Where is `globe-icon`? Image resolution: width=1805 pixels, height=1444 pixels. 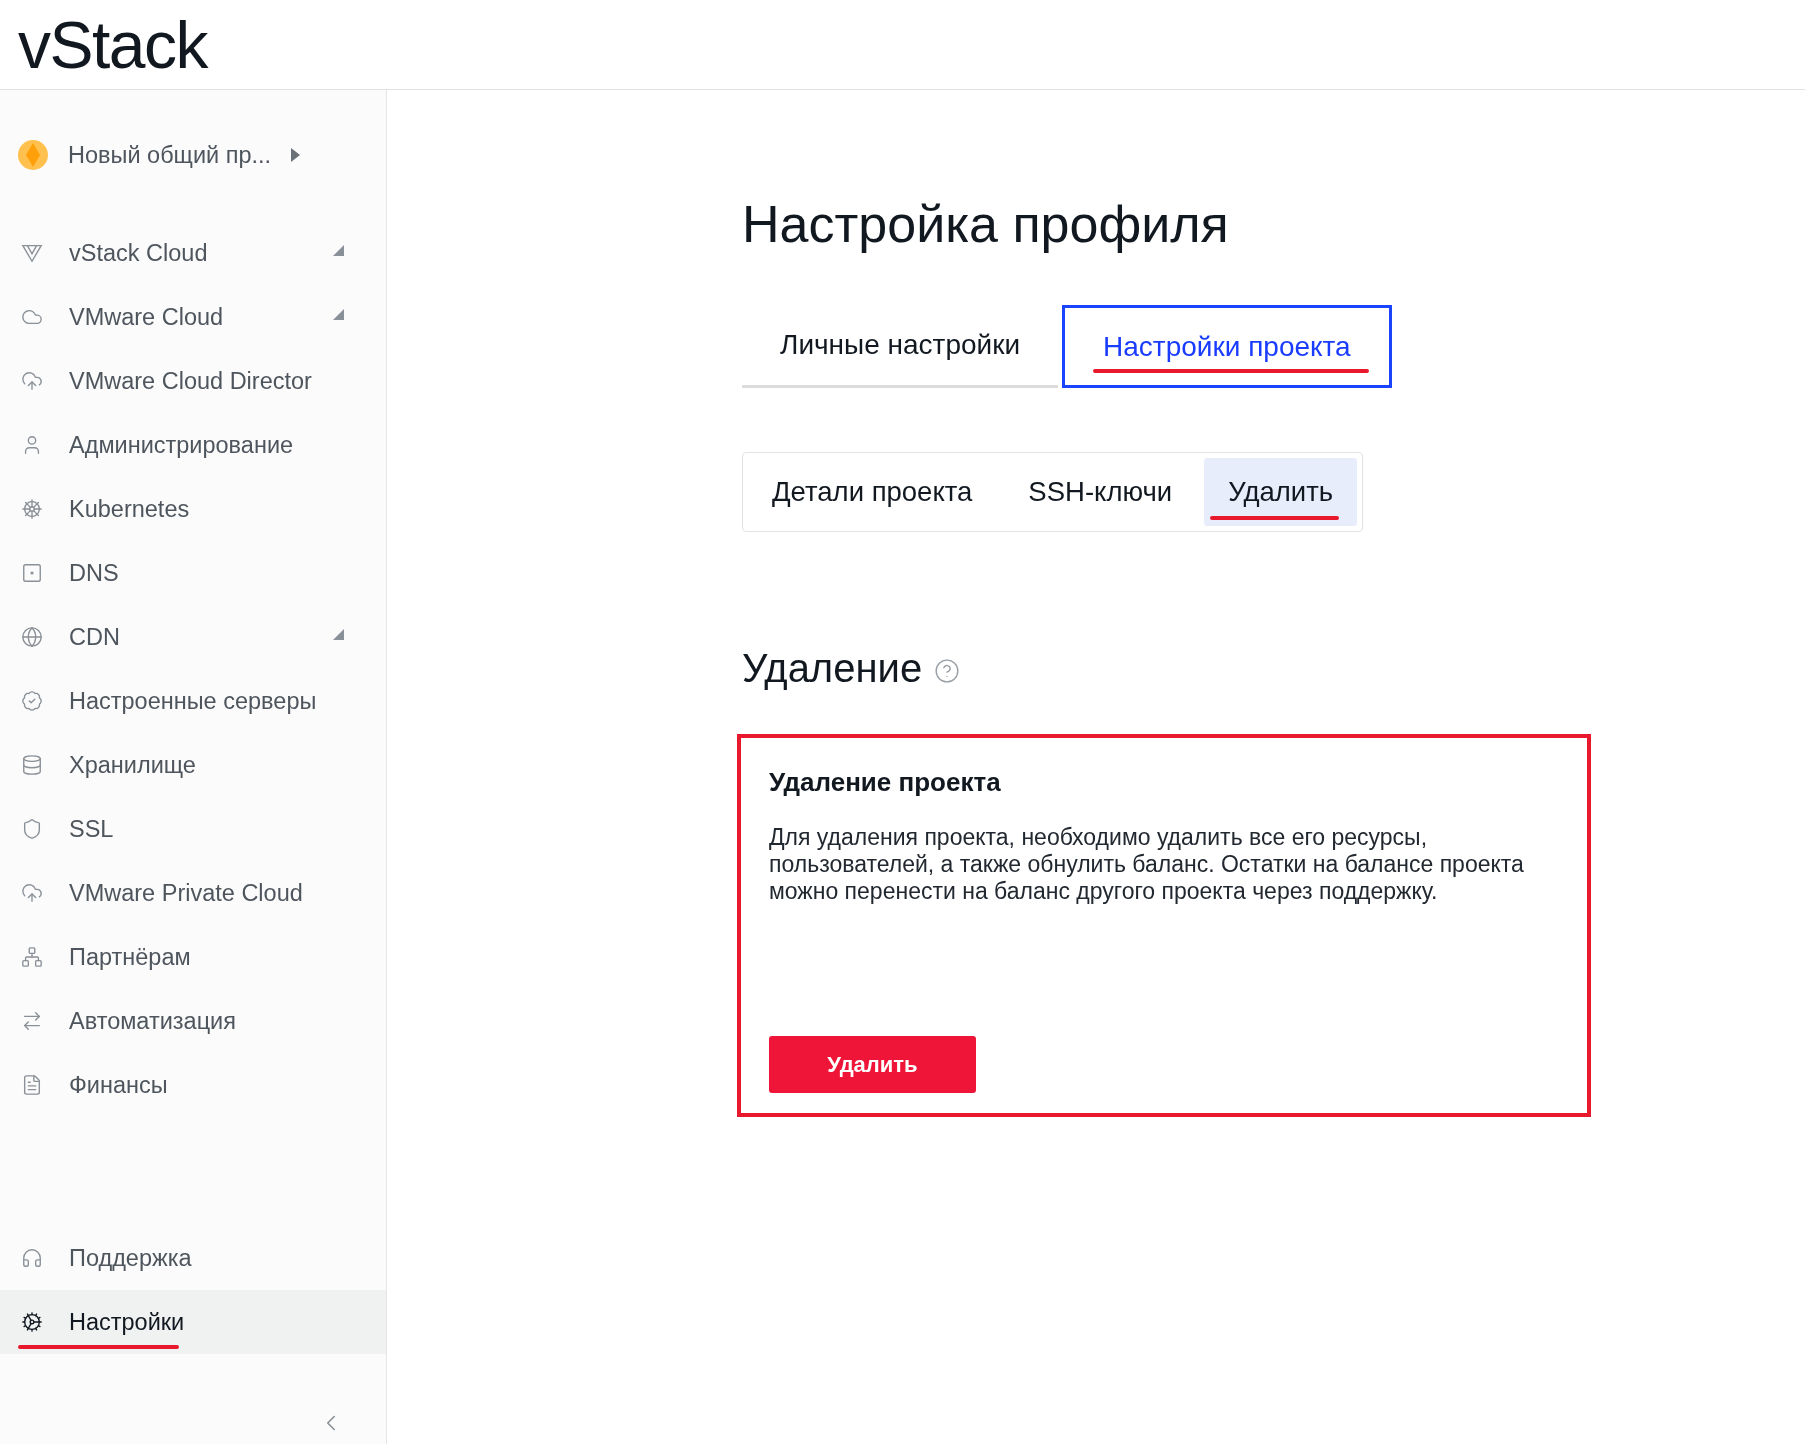
globe-icon is located at coordinates (32, 637).